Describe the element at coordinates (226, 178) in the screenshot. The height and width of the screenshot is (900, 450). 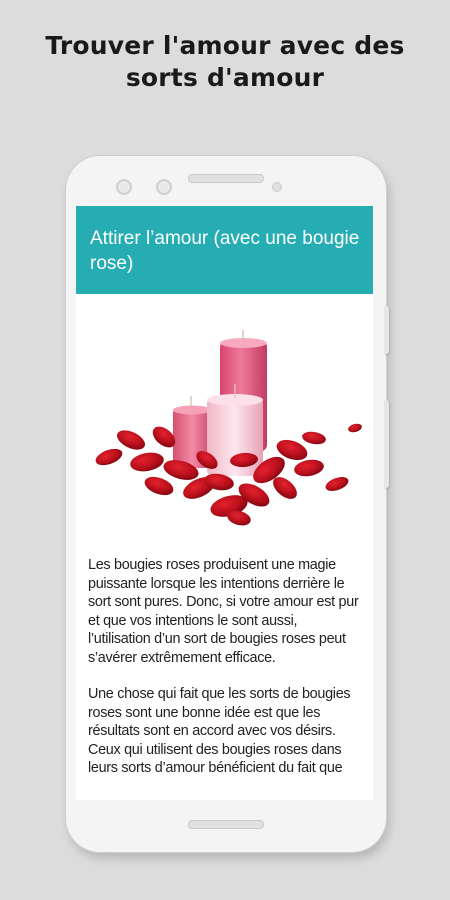
I see `earpiece-speaker` at that location.